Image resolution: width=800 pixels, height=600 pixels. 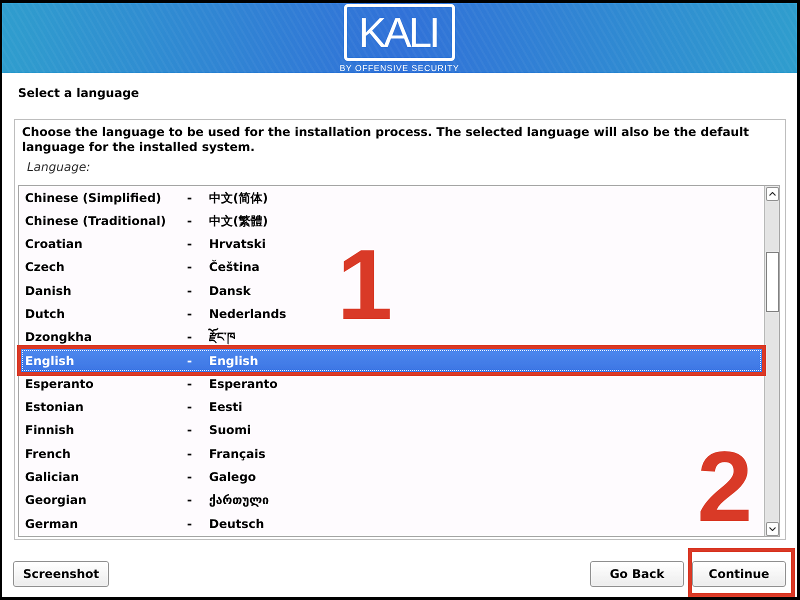 What do you see at coordinates (725, 487) in the screenshot?
I see `step-number: 2` at bounding box center [725, 487].